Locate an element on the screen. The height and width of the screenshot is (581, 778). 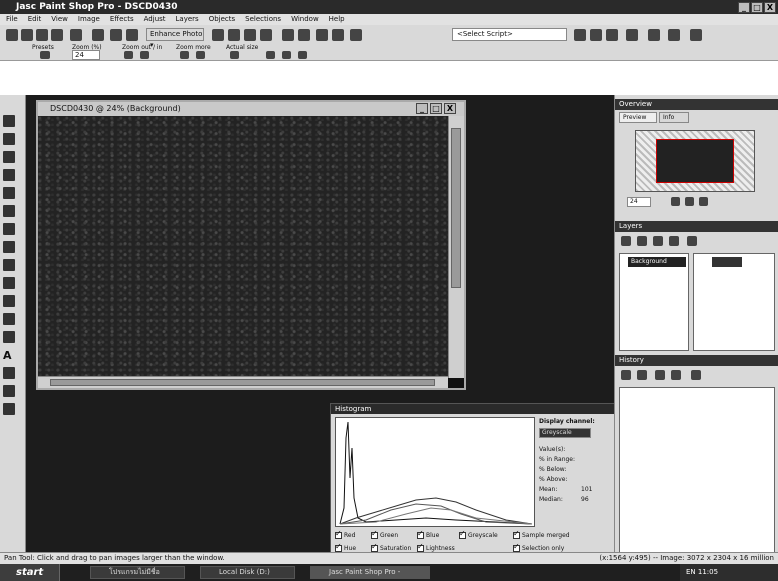
check-blue: Blue is located at coordinates (428, 534).